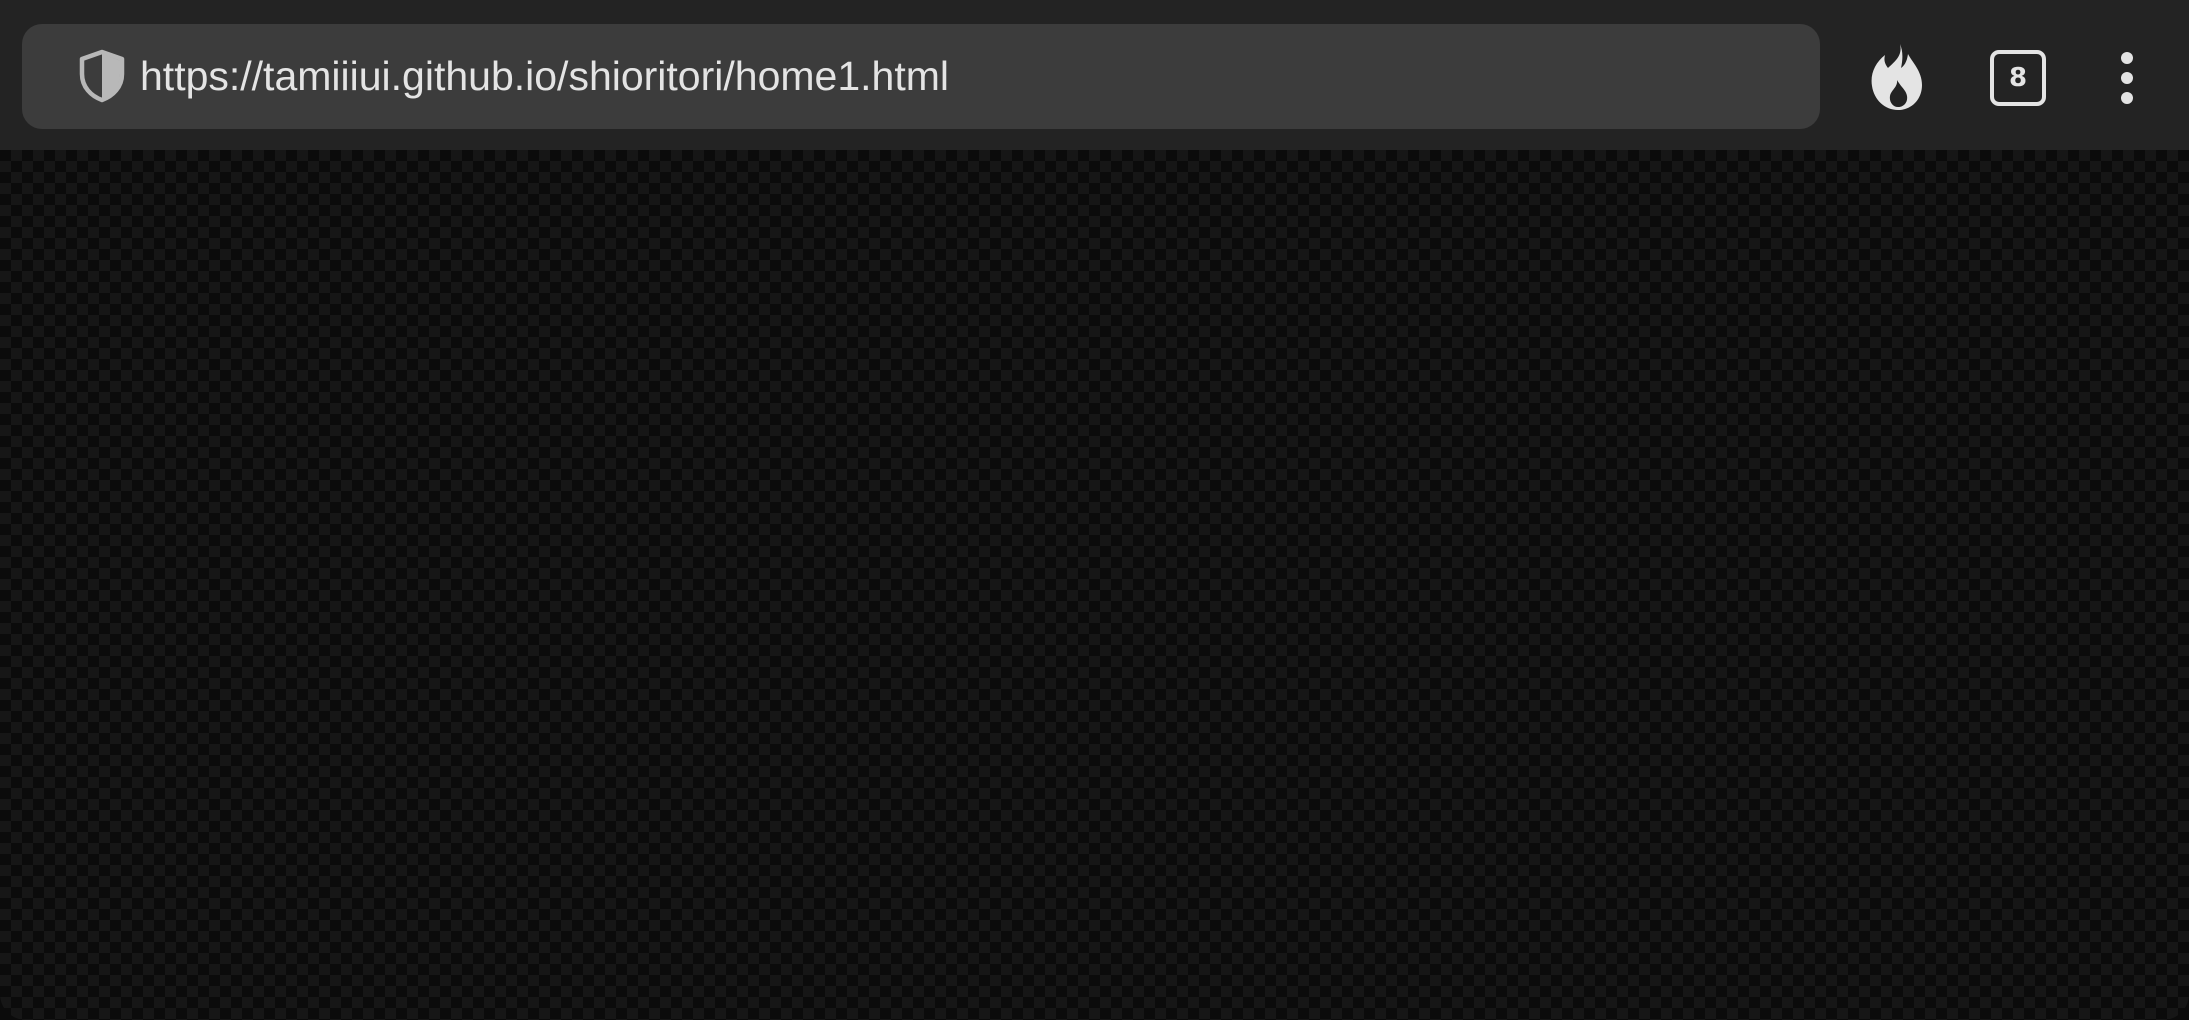 The height and width of the screenshot is (1020, 2189). I want to click on tab-switcher-button: 8, so click(2018, 78).